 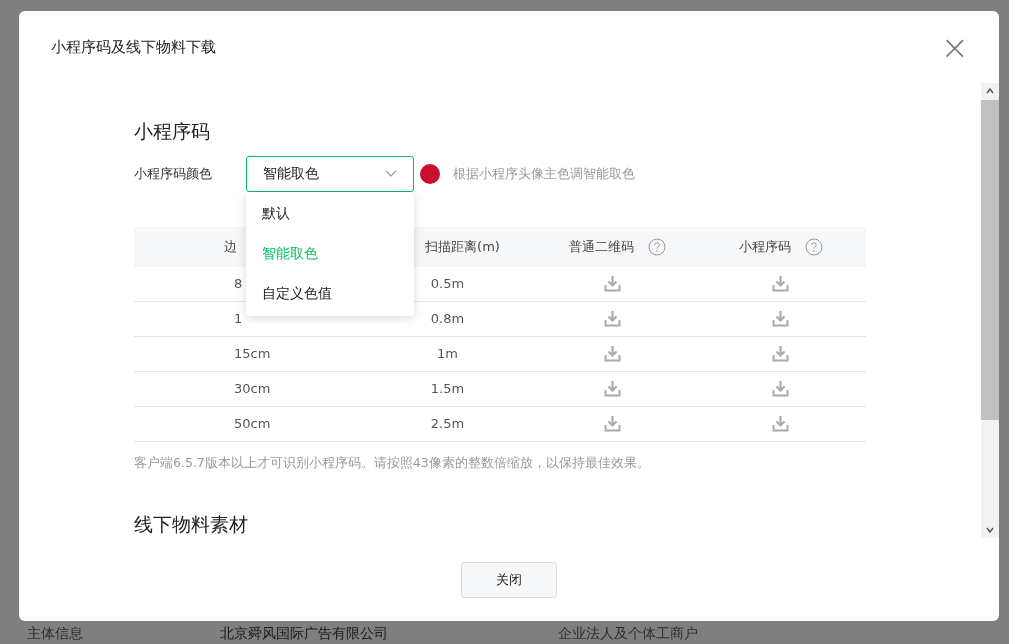 I want to click on background-text: 企业法人及个体工商户, so click(x=628, y=633).